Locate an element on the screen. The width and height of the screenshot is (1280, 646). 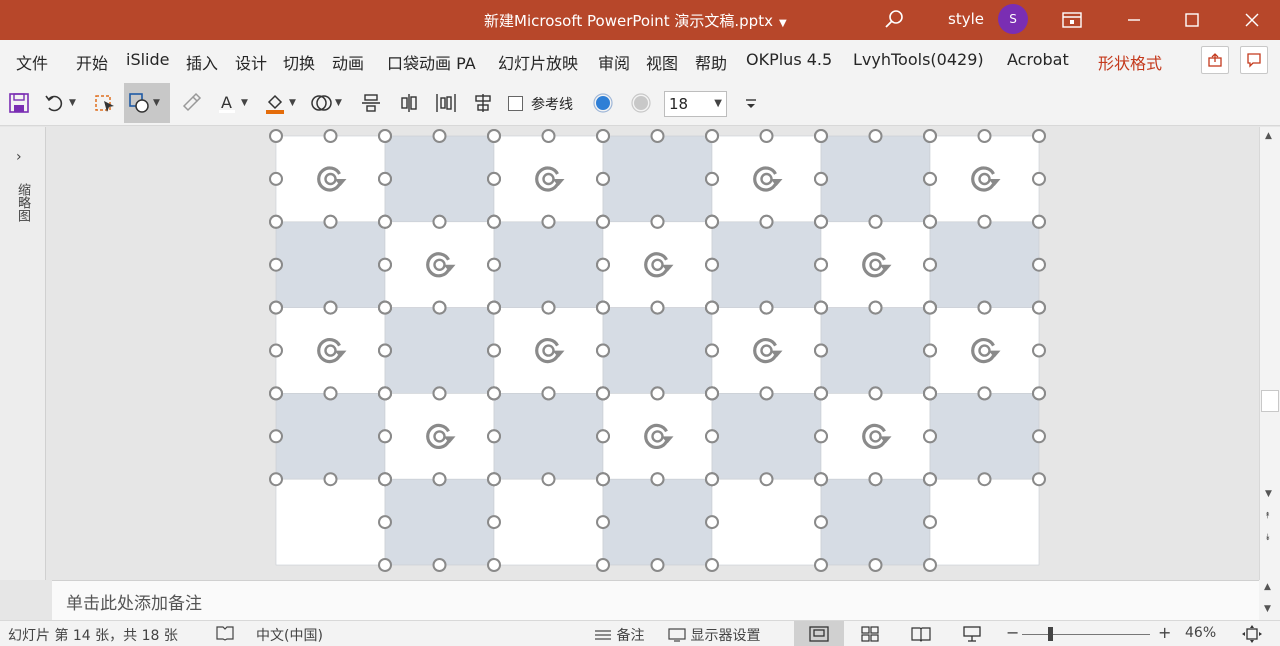
slide-sorter-button is located at coordinates (870, 633).